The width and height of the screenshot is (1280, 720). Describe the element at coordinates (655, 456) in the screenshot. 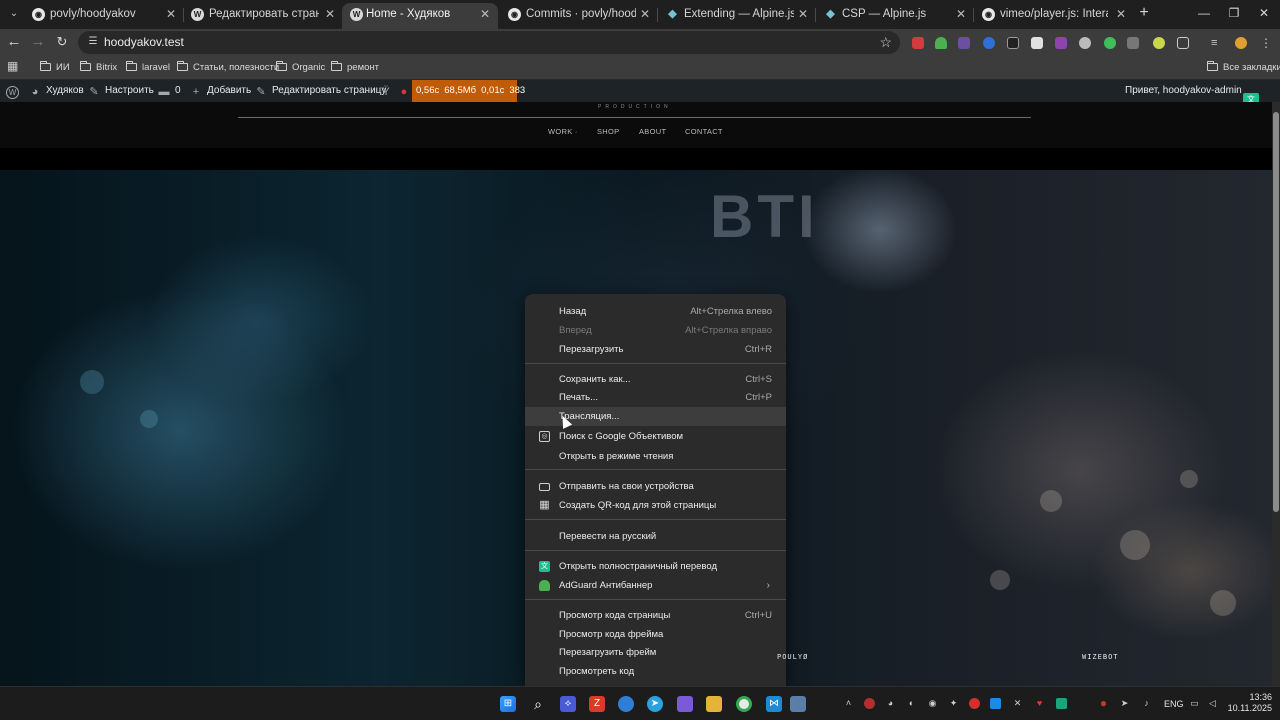

I see `menu-item-reading-mode: Открыть в режиме чтения` at that location.